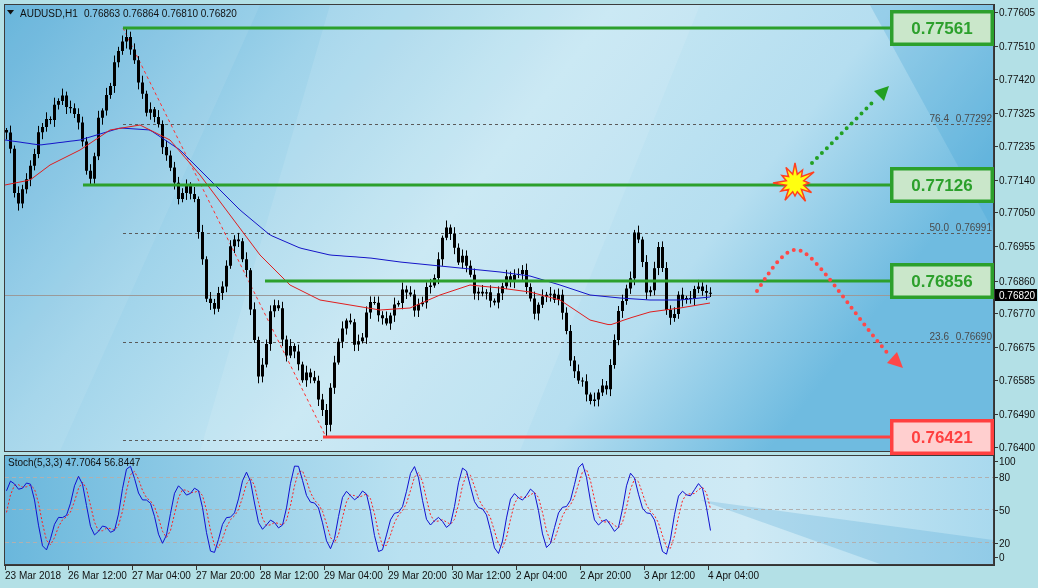  What do you see at coordinates (973, 336) in the screenshot?
I see `fibonacci-price-label: 0.76690` at bounding box center [973, 336].